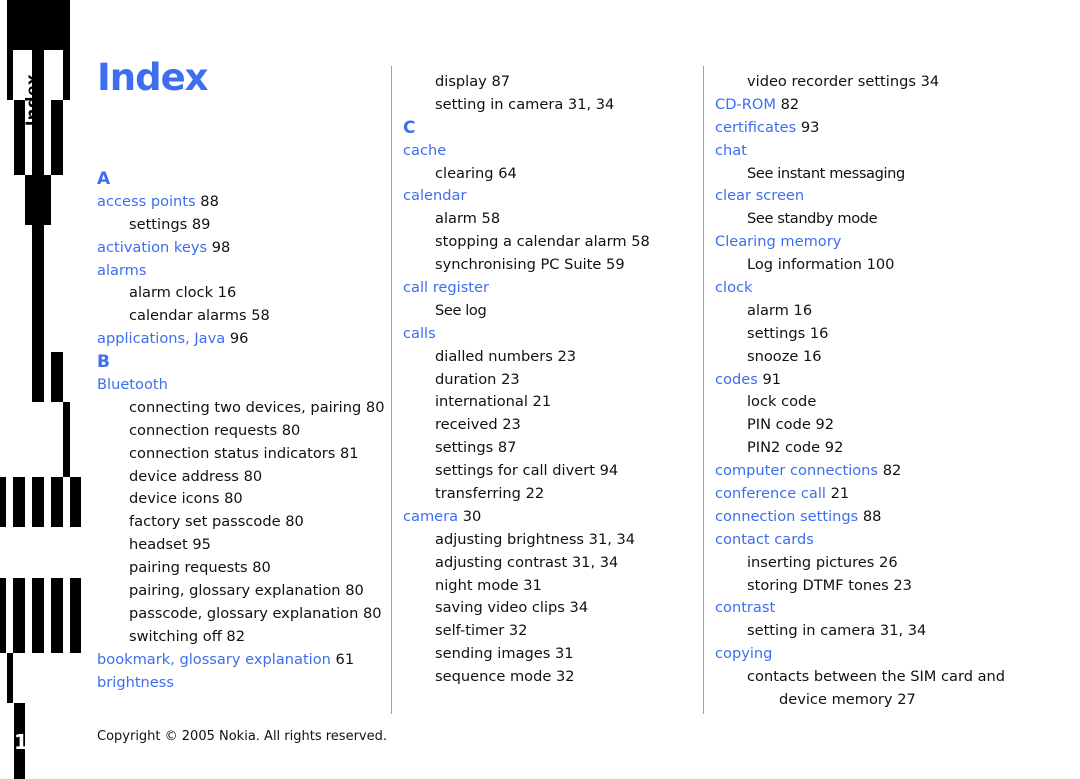 The height and width of the screenshot is (779, 1080). Describe the element at coordinates (201, 224) in the screenshot. I see `page-reference: 89` at that location.